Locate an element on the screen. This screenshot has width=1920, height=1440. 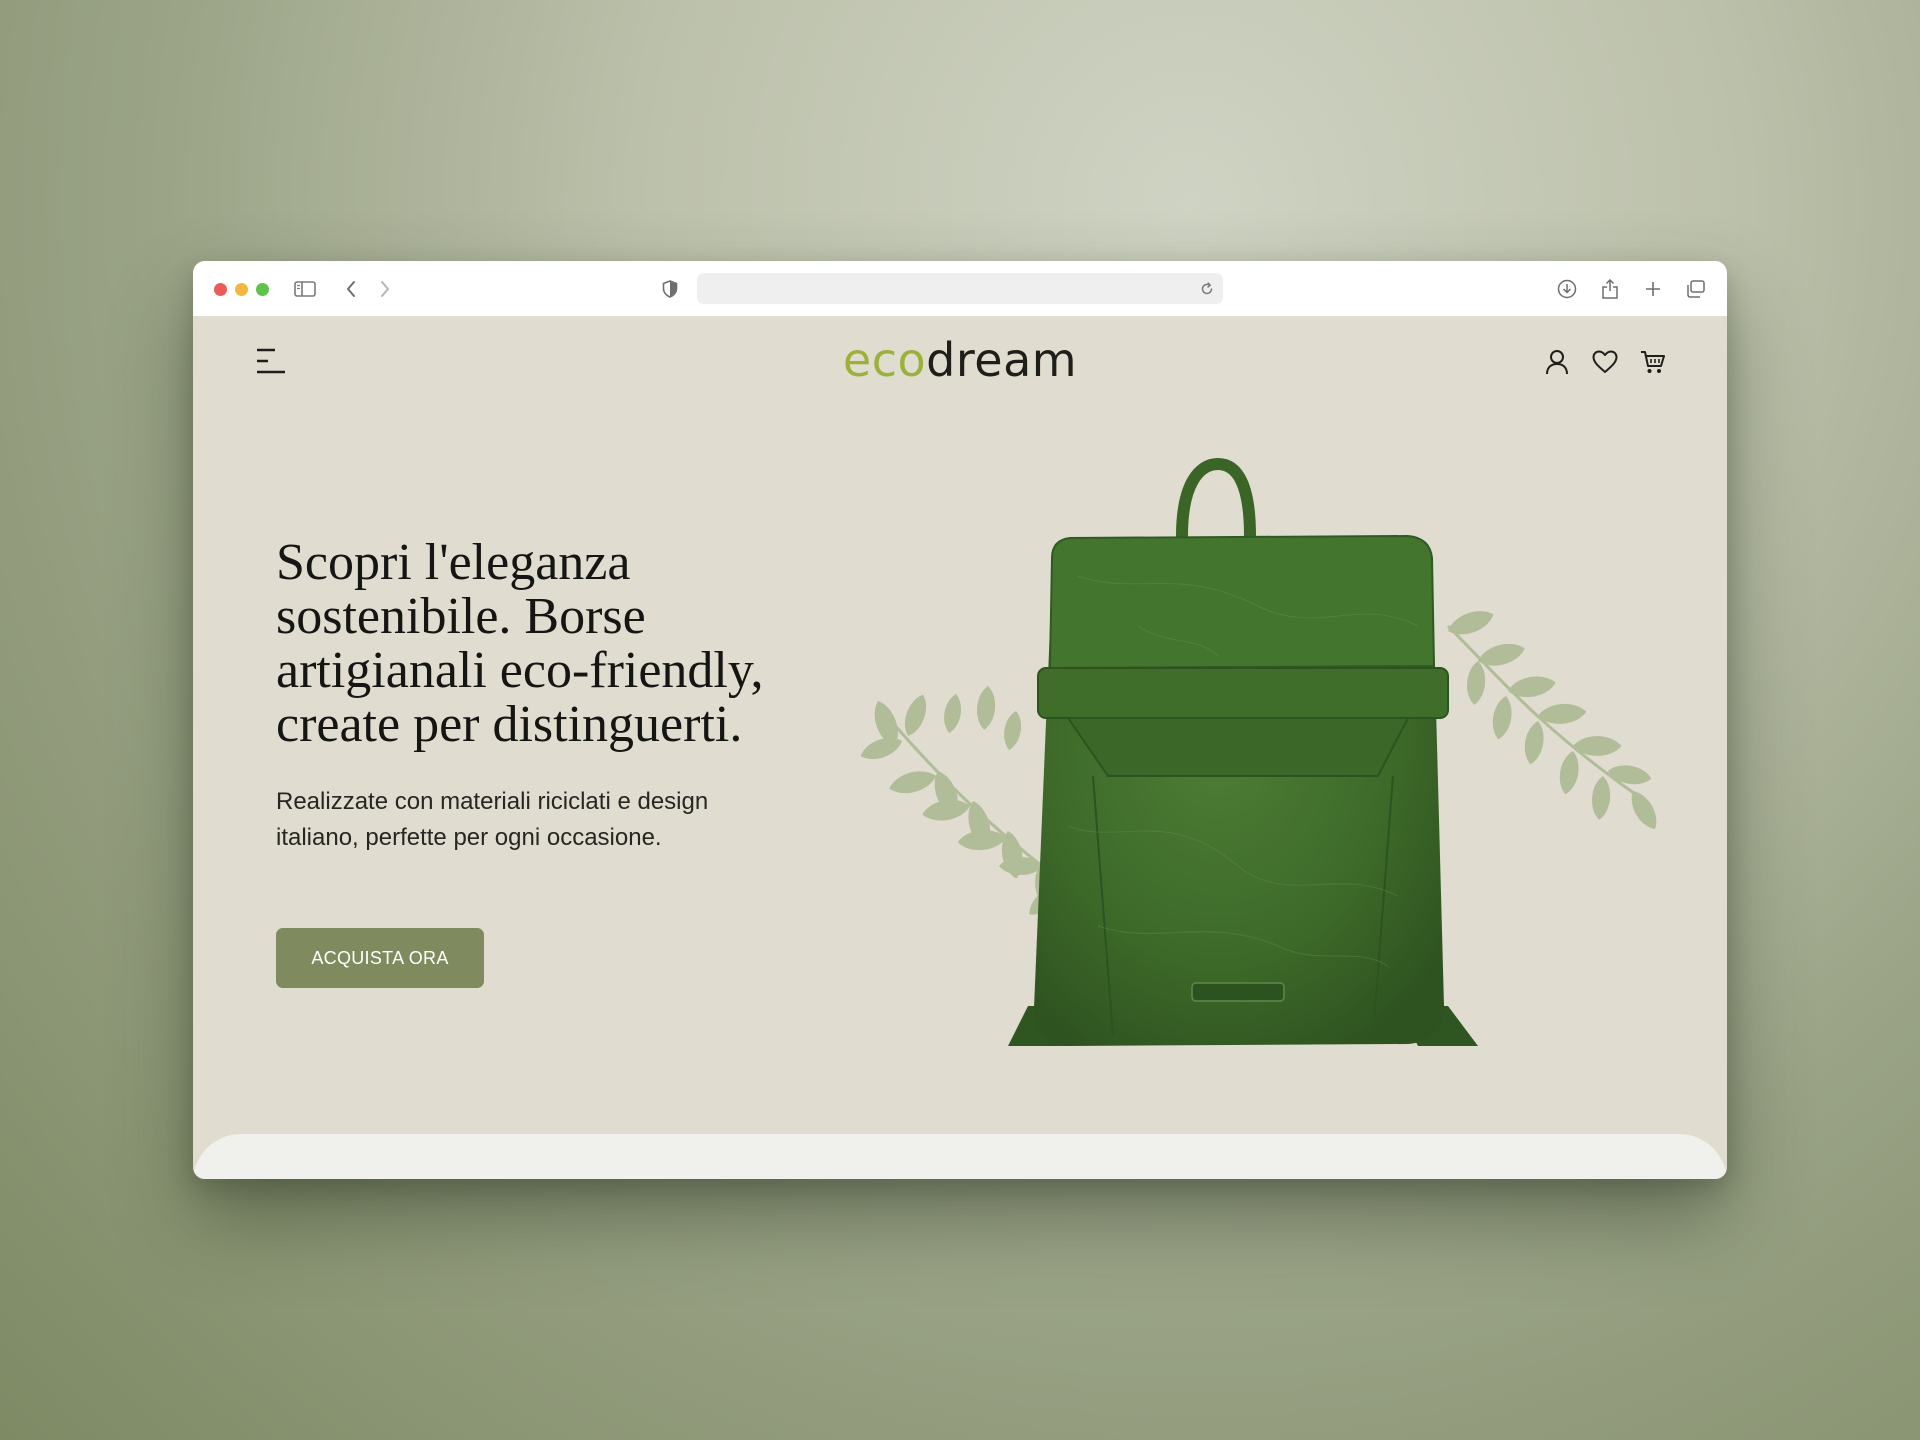
shop-now-button: ACQUISTA ORA is located at coordinates (380, 958).